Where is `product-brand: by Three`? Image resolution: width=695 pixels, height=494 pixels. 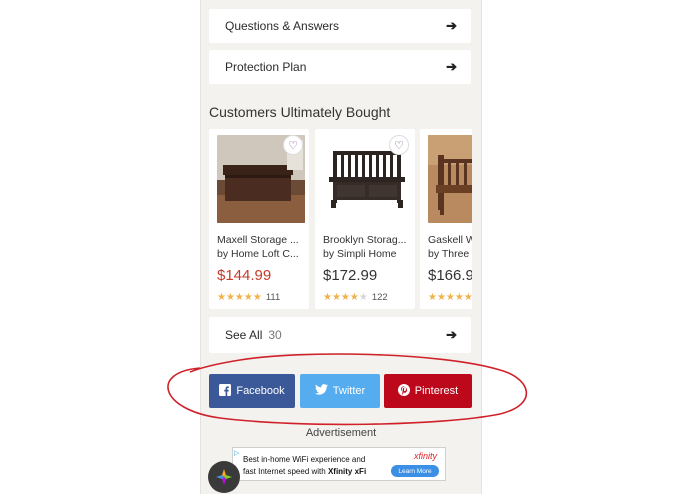 product-brand: by Three is located at coordinates (449, 254).